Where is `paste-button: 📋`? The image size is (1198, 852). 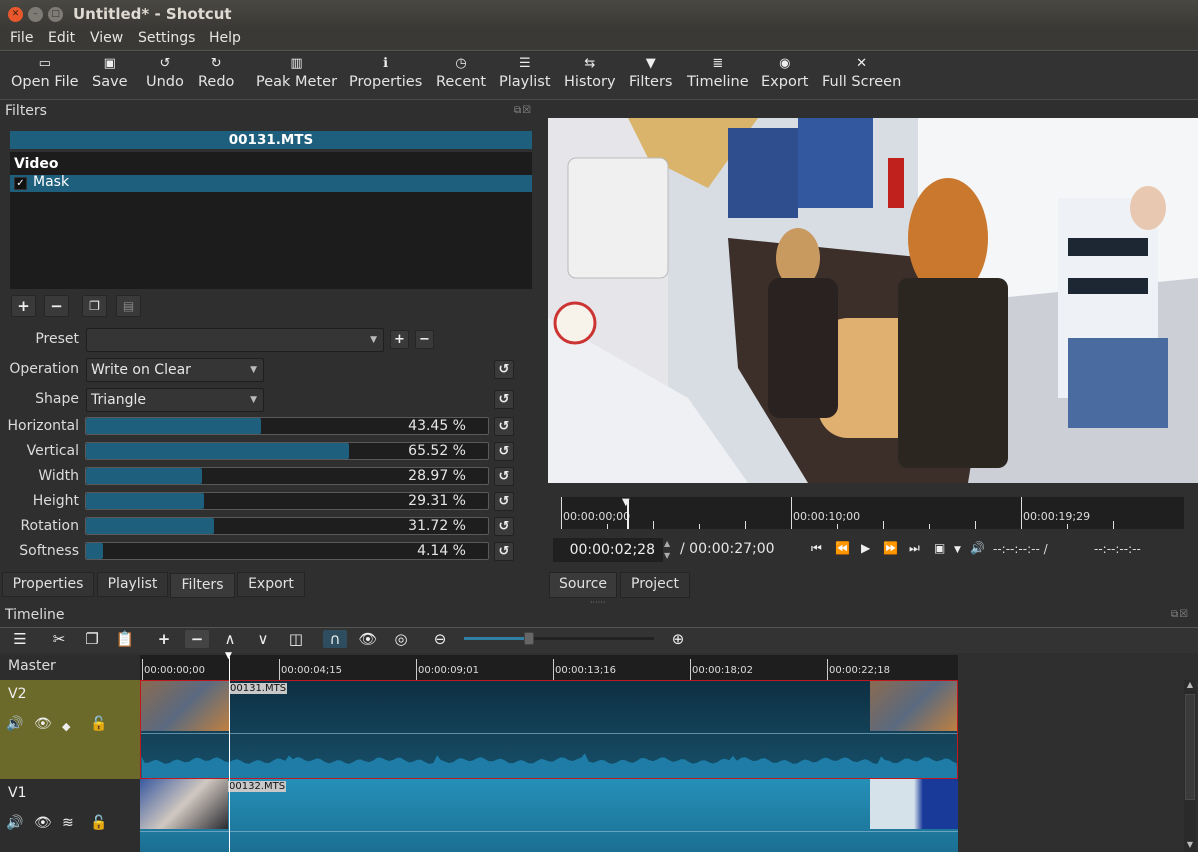 paste-button: 📋 is located at coordinates (125, 639).